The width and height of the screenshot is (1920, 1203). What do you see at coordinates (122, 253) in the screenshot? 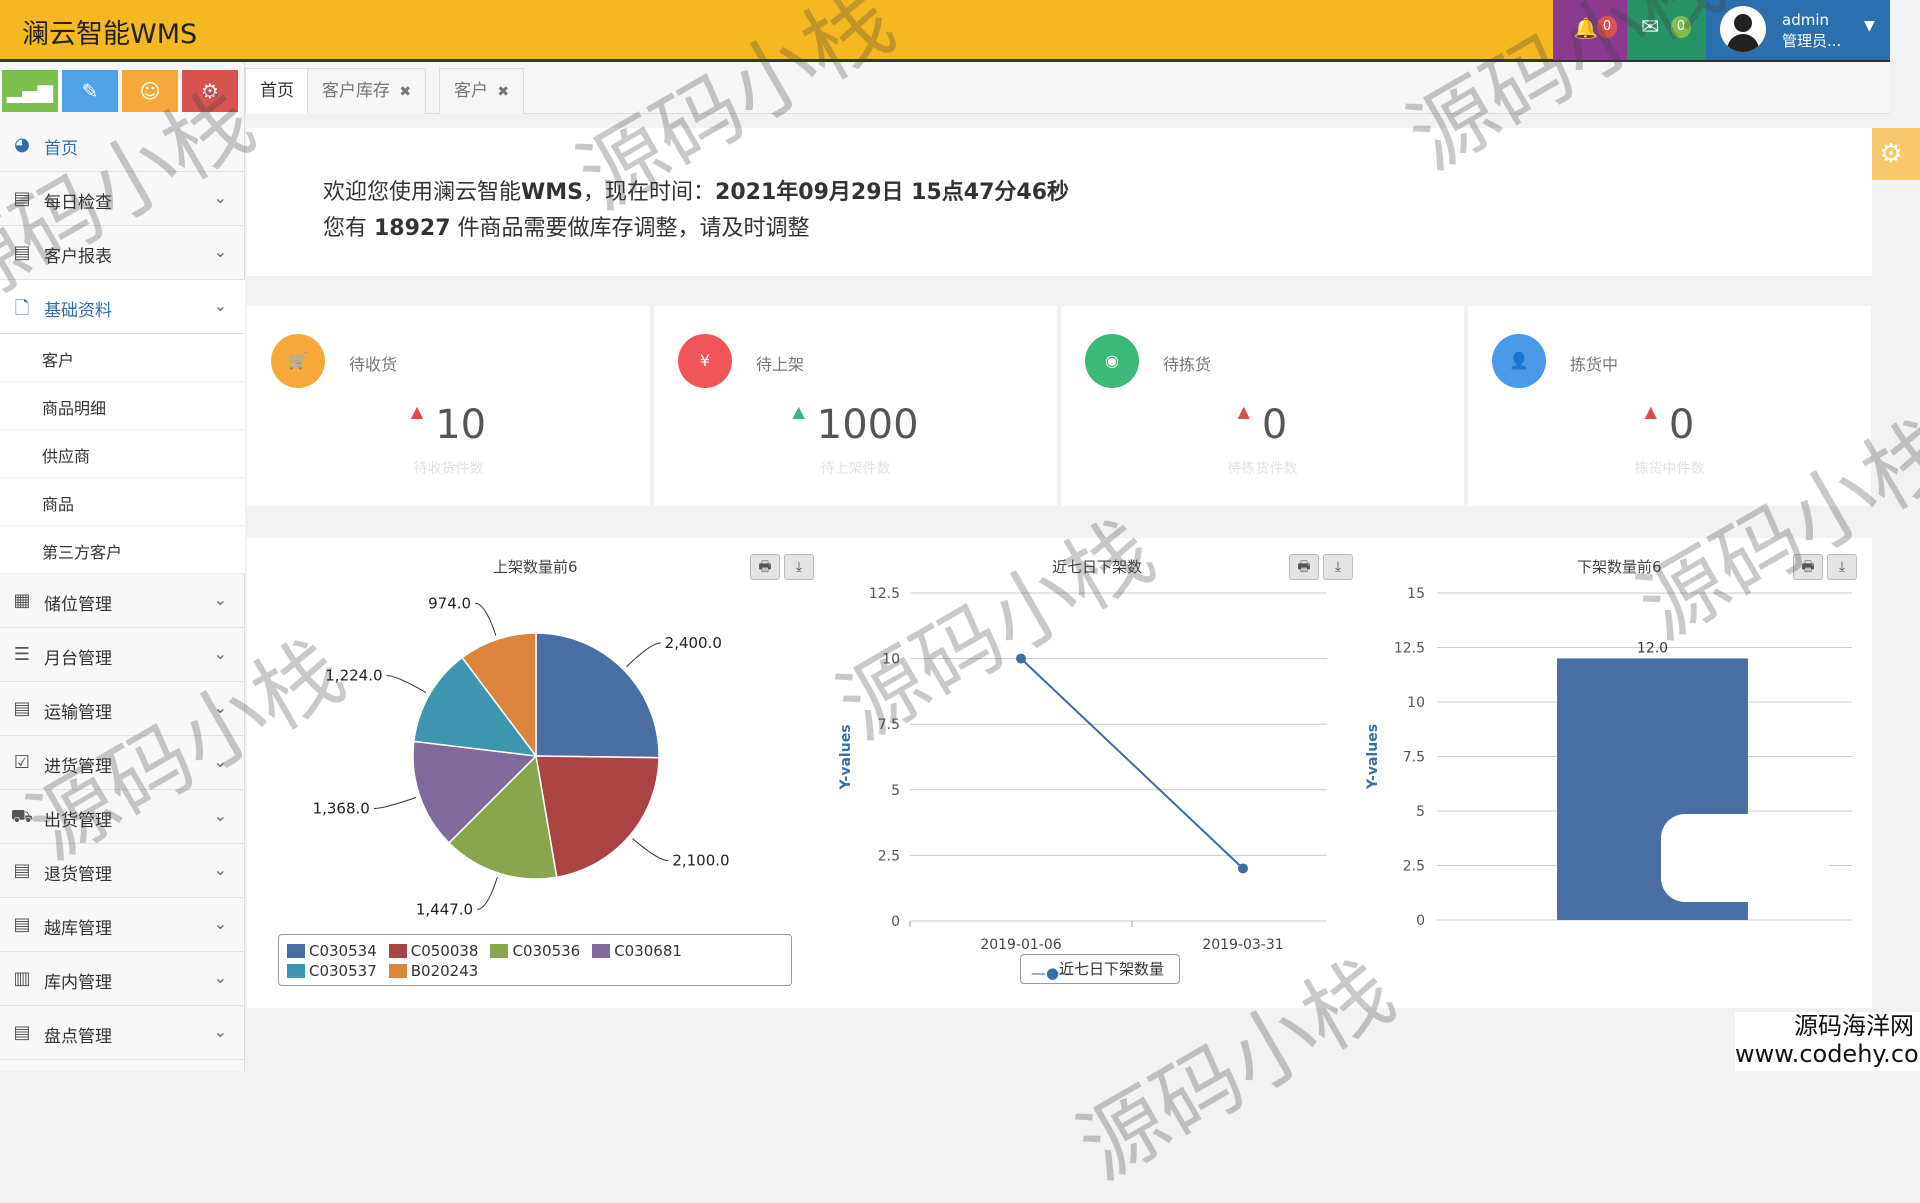
I see `sidebar-item-customer-report: ▤ 客户报表 ⌄` at bounding box center [122, 253].